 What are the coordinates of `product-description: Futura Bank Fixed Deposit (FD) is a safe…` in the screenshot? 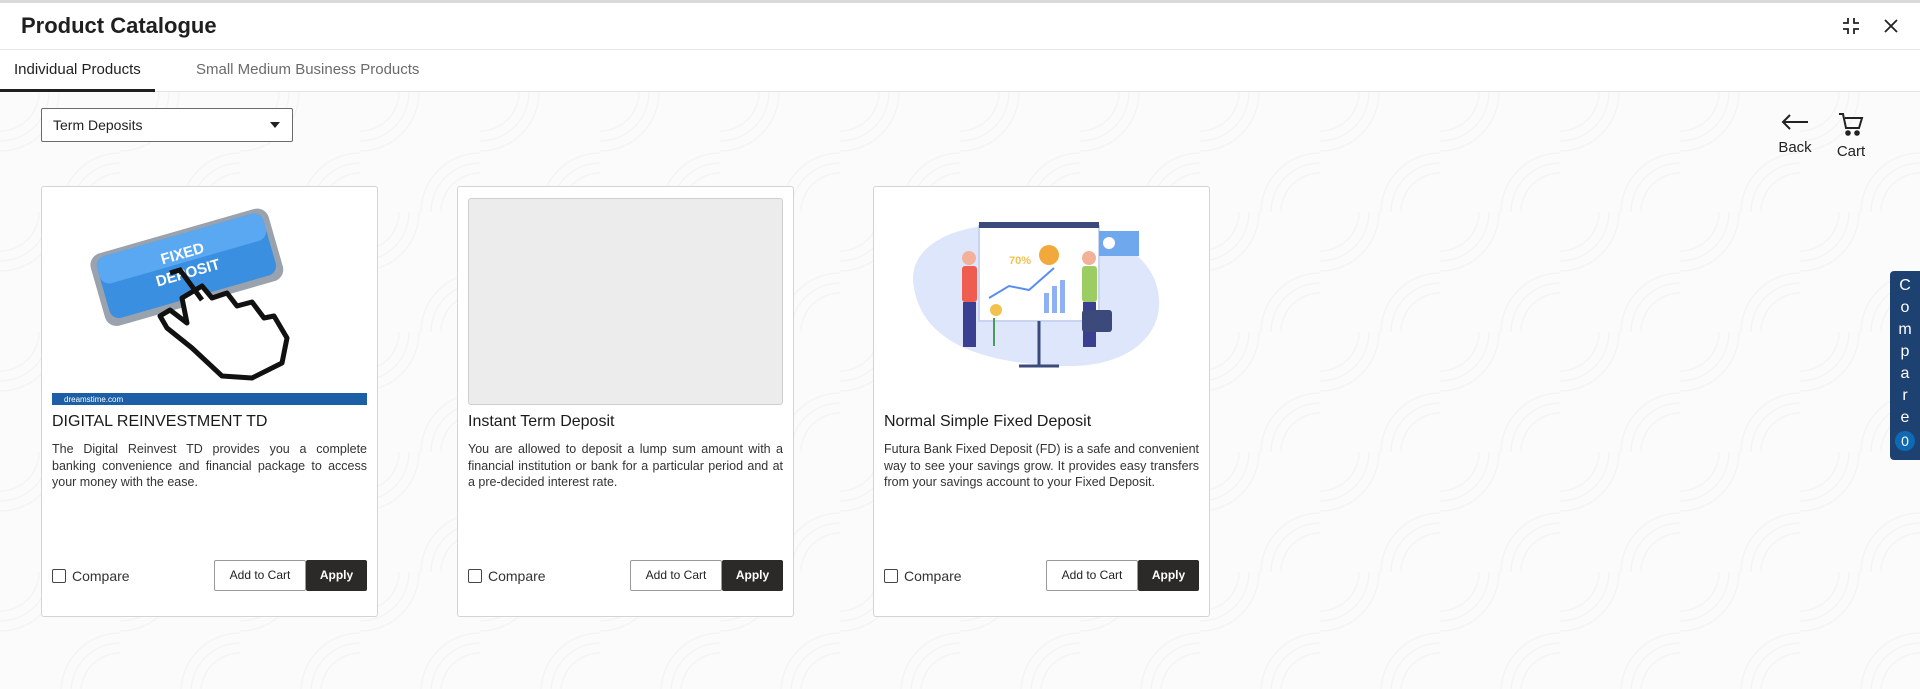 It's located at (1041, 465).